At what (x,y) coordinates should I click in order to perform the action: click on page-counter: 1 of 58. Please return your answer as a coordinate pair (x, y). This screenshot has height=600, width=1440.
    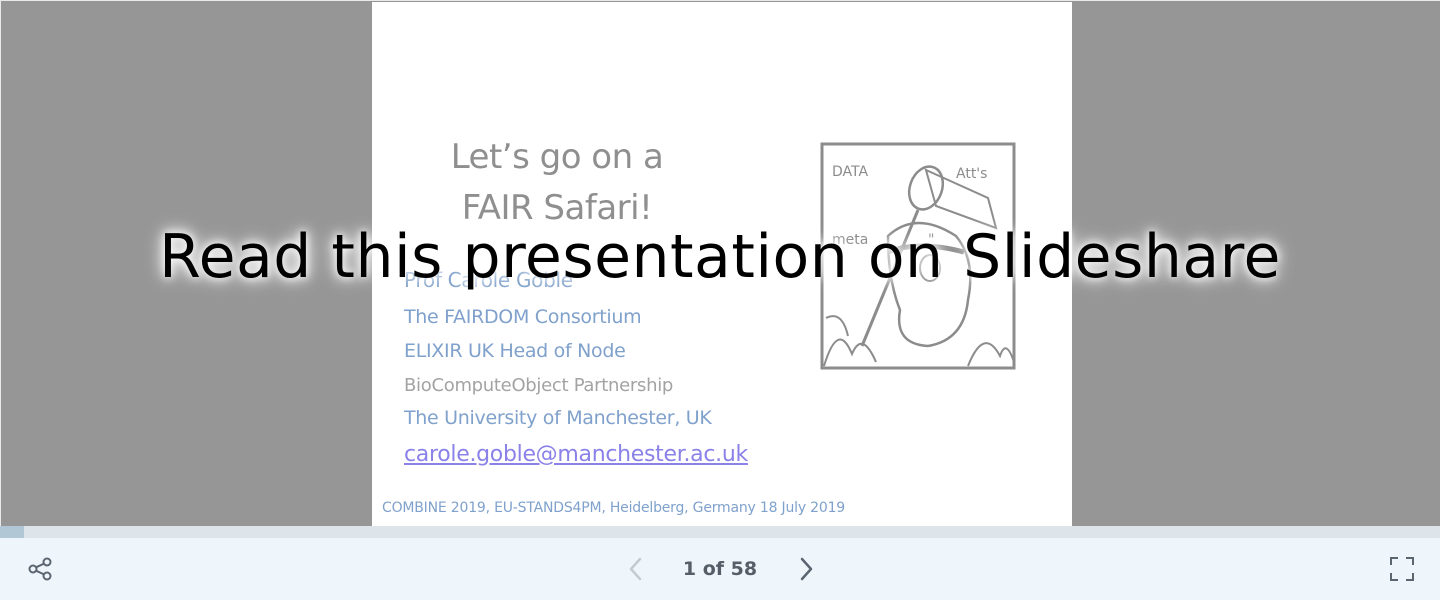
    Looking at the image, I should click on (720, 569).